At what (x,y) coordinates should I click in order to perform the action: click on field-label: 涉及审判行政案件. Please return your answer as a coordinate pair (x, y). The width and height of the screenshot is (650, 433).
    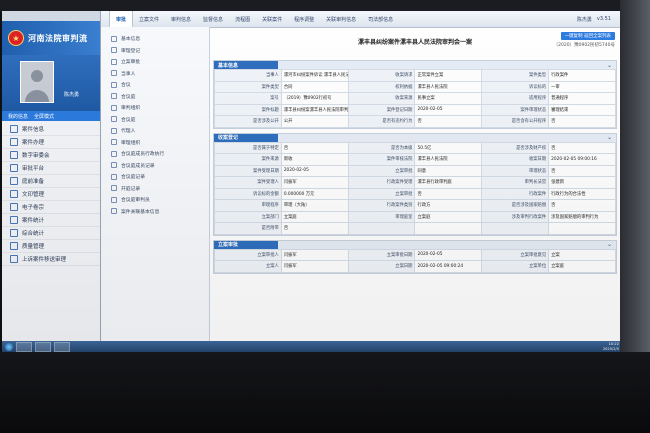
    Looking at the image, I should click on (515, 216).